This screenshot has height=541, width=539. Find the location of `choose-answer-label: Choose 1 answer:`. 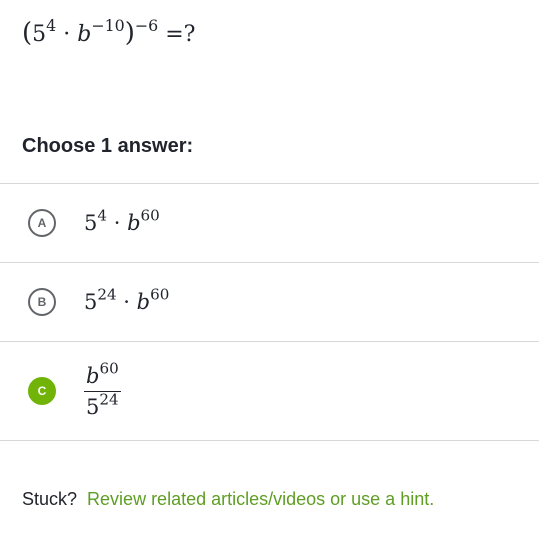

choose-answer-label: Choose 1 answer: is located at coordinates (108, 146).